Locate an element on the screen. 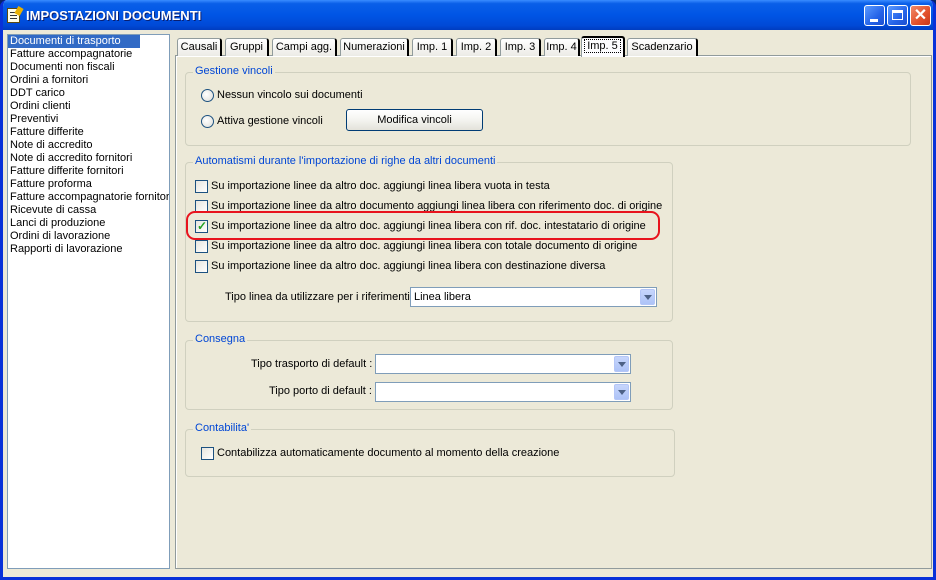  minimize-button is located at coordinates (874, 15).